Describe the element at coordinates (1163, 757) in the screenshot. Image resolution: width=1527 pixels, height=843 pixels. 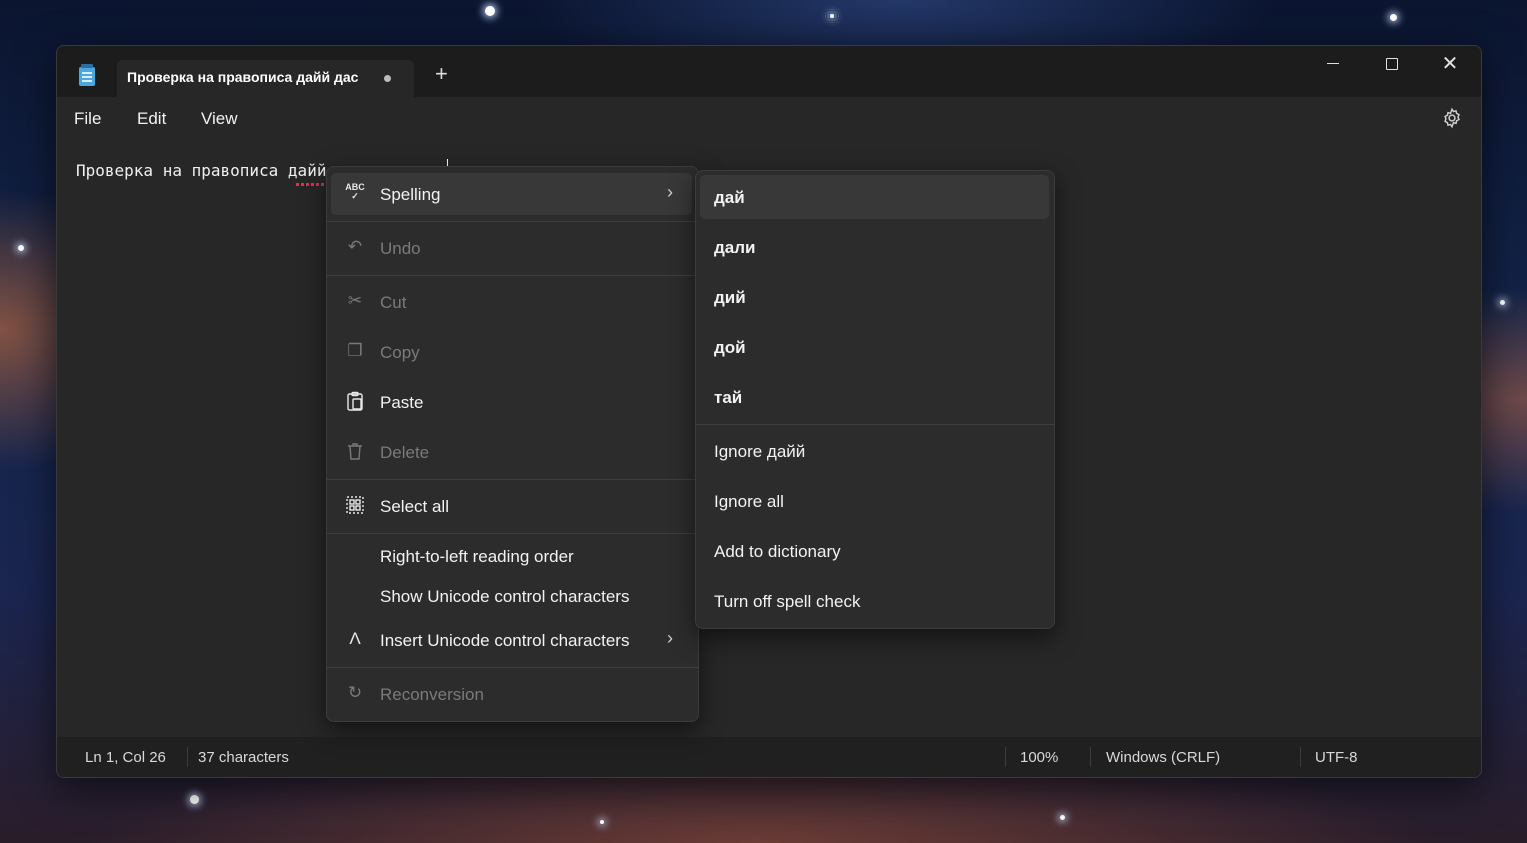
I see `status-line-ending: Windows (CRLF)` at that location.